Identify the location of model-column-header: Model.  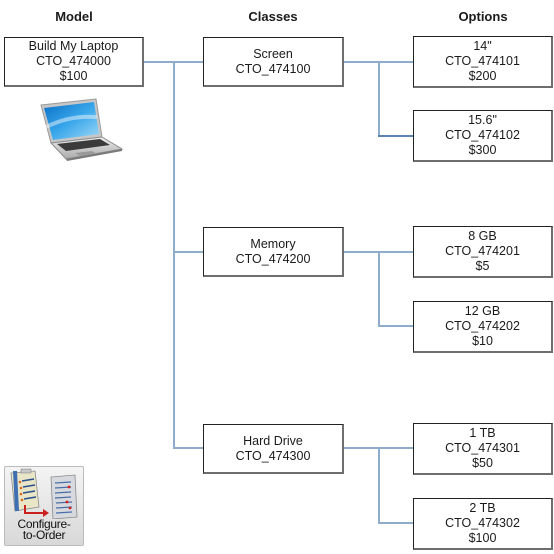
(74, 16).